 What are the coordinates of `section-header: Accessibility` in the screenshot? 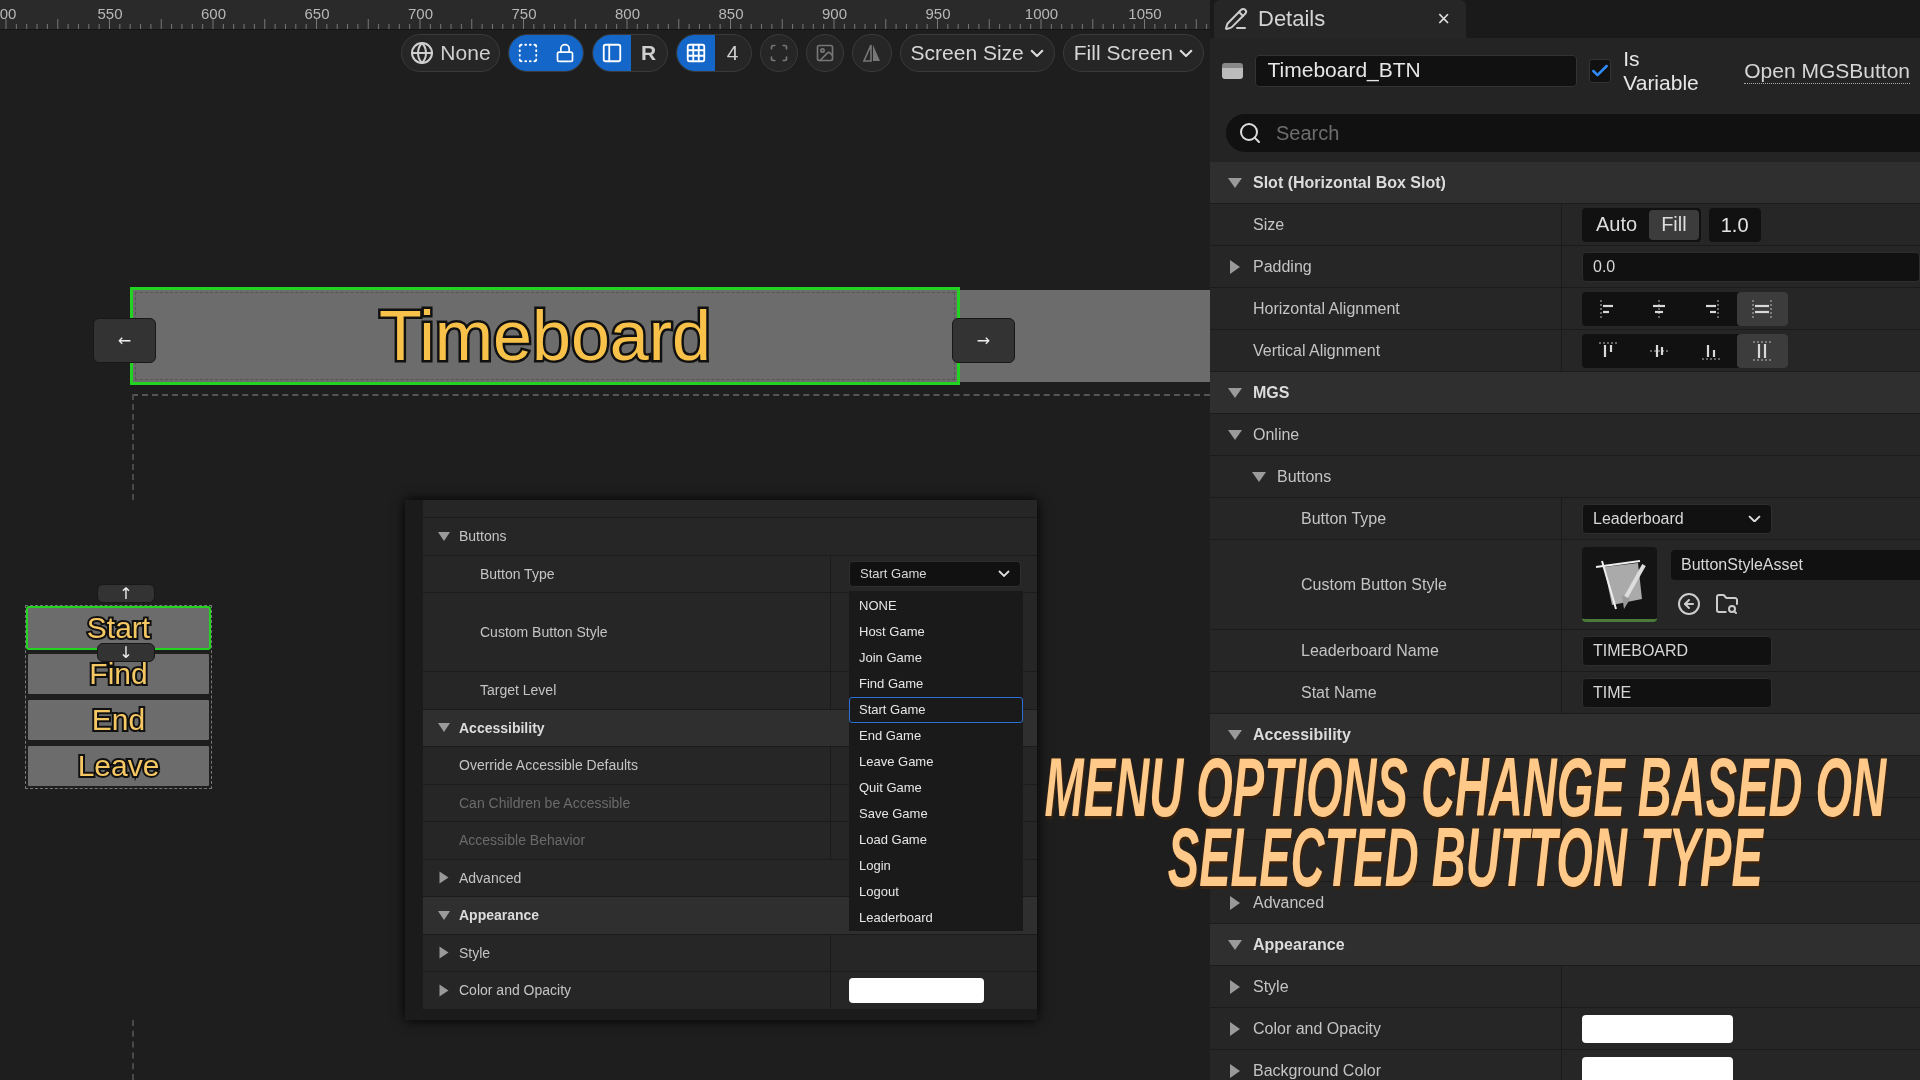 It's located at (1302, 734).